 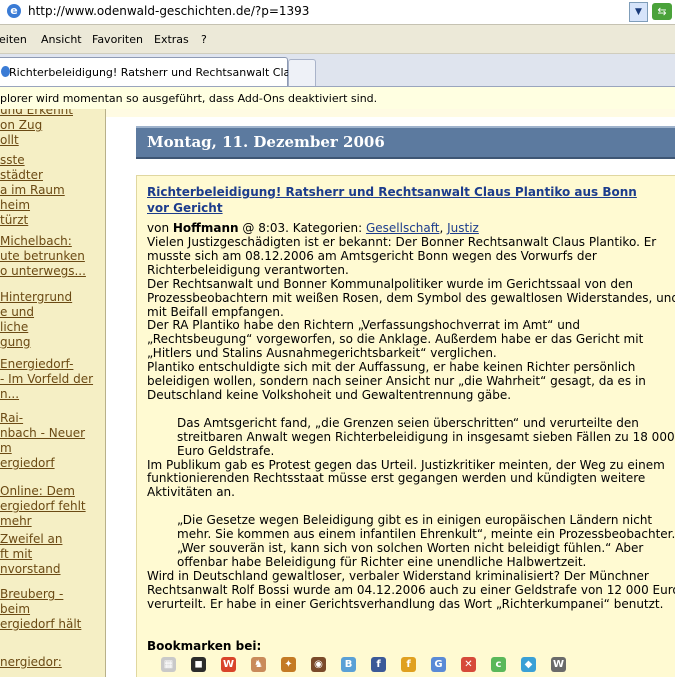 I want to click on favoriten-icon: f, so click(x=408, y=664).